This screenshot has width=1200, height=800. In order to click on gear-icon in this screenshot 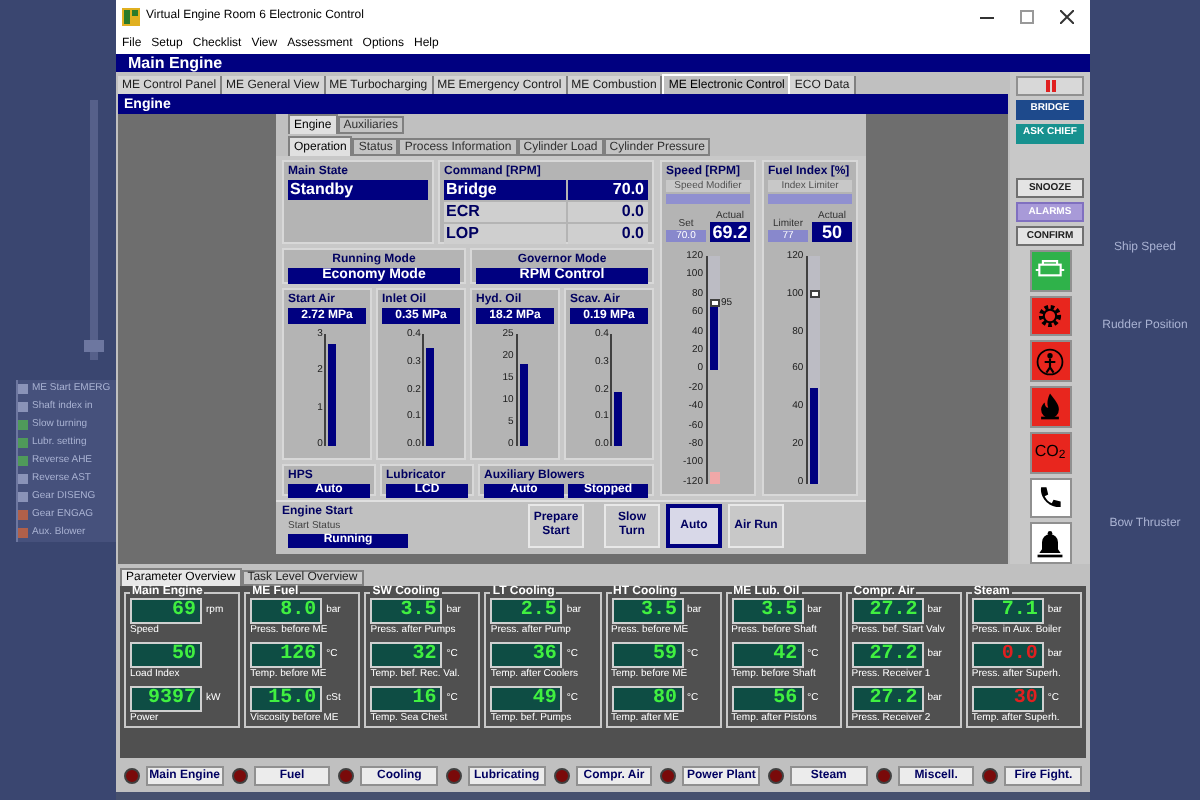, I will do `click(1050, 316)`.